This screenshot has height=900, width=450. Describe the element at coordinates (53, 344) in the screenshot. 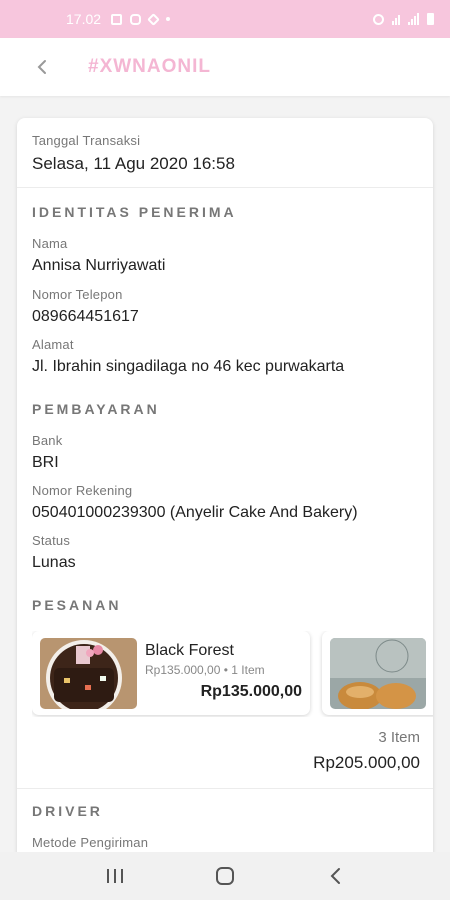

I see `address-label: Alamat` at that location.